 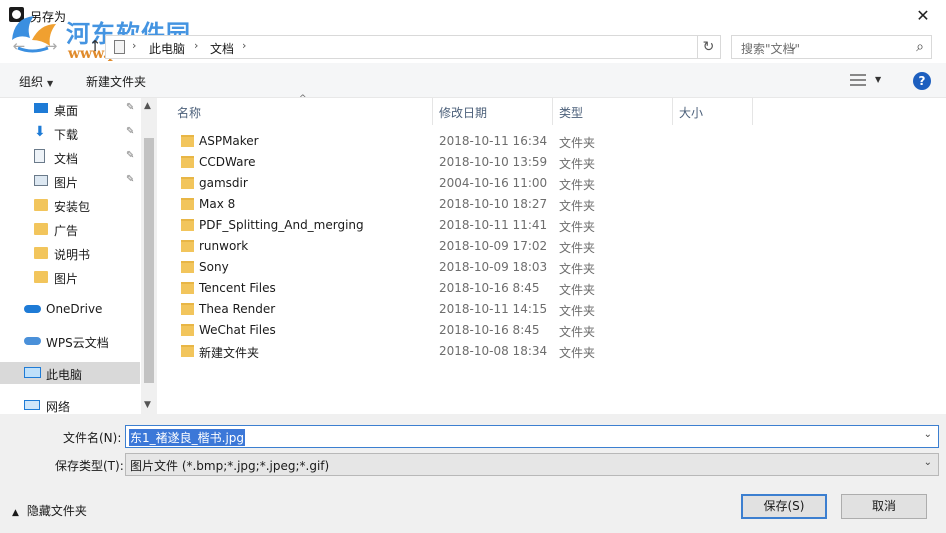 I want to click on file-date: 2018-10-11 16:34, so click(x=493, y=141).